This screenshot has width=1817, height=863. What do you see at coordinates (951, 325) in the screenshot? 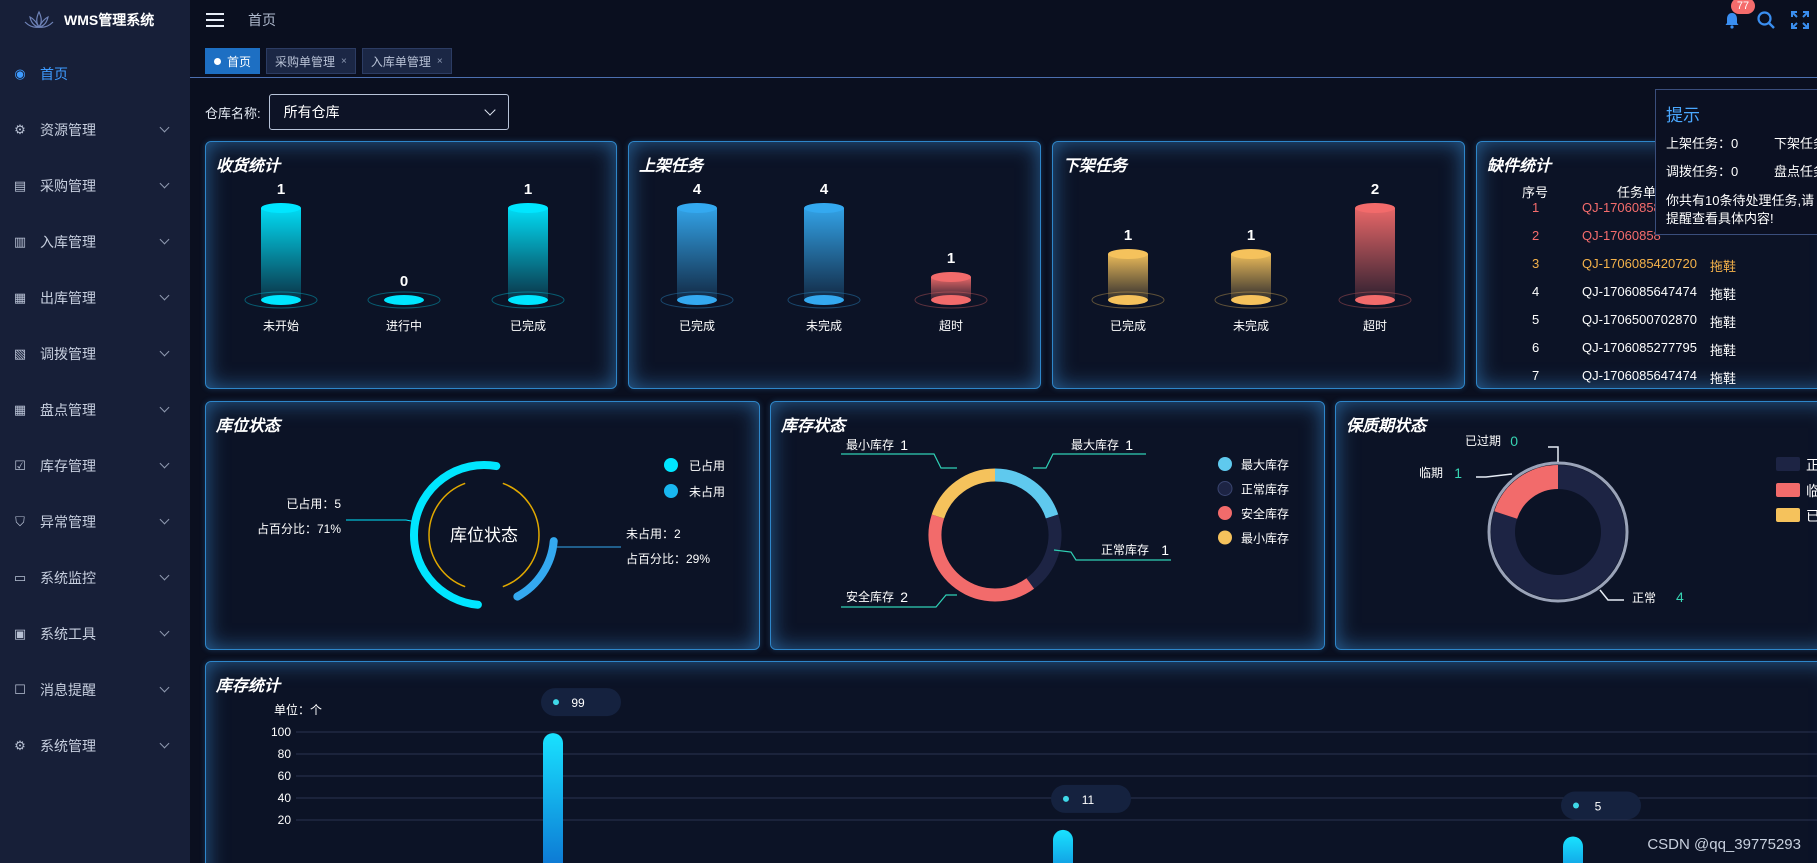
I see `category-label: 超时` at bounding box center [951, 325].